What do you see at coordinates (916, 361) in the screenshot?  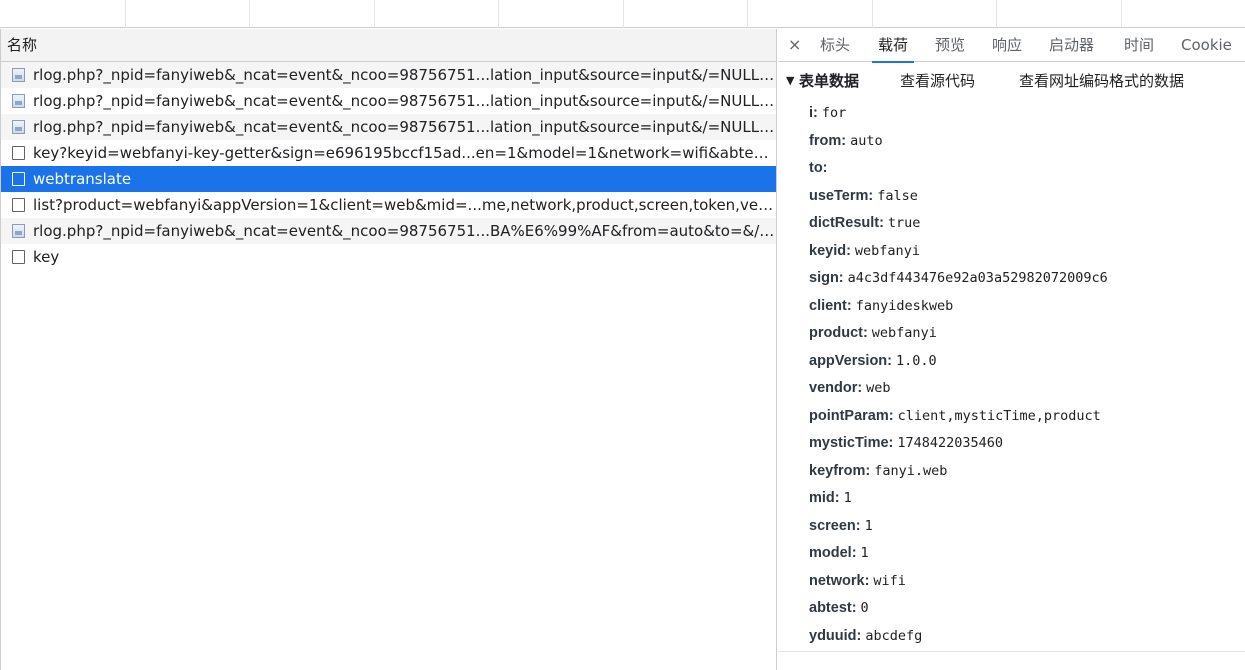 I see `form-field-value: 1.0.0` at bounding box center [916, 361].